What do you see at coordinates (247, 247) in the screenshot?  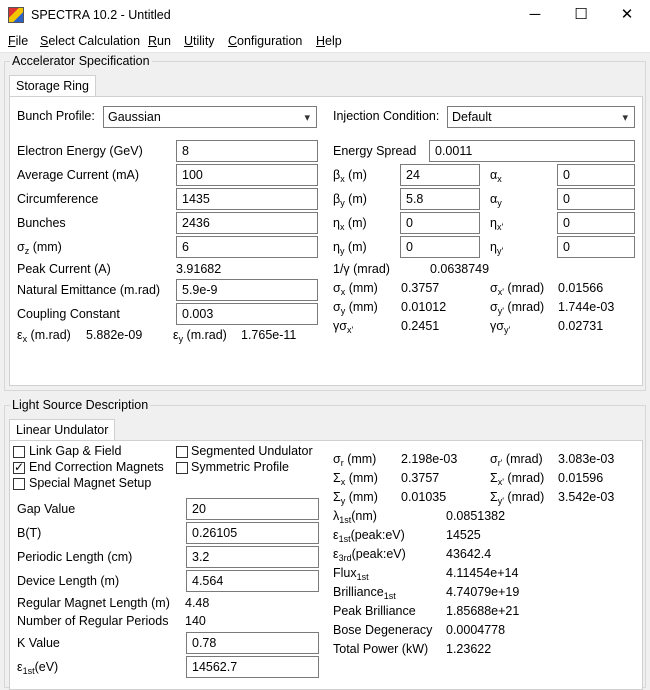 I see `sigma-z-input: 6` at bounding box center [247, 247].